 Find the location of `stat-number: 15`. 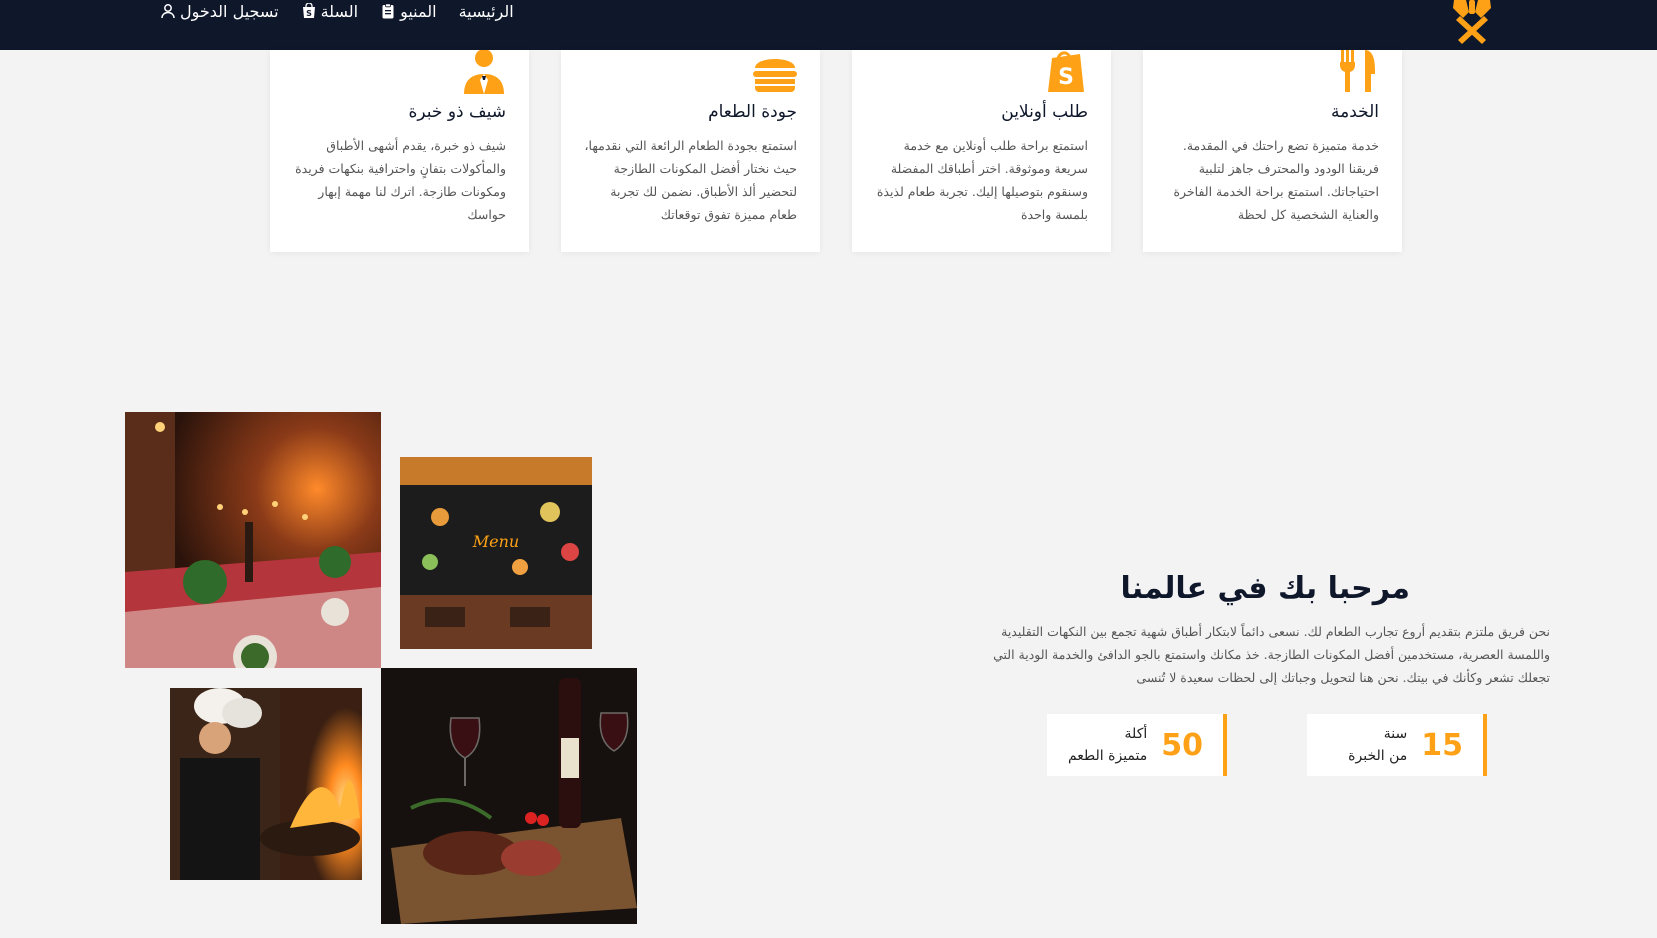

stat-number: 15 is located at coordinates (1442, 745).